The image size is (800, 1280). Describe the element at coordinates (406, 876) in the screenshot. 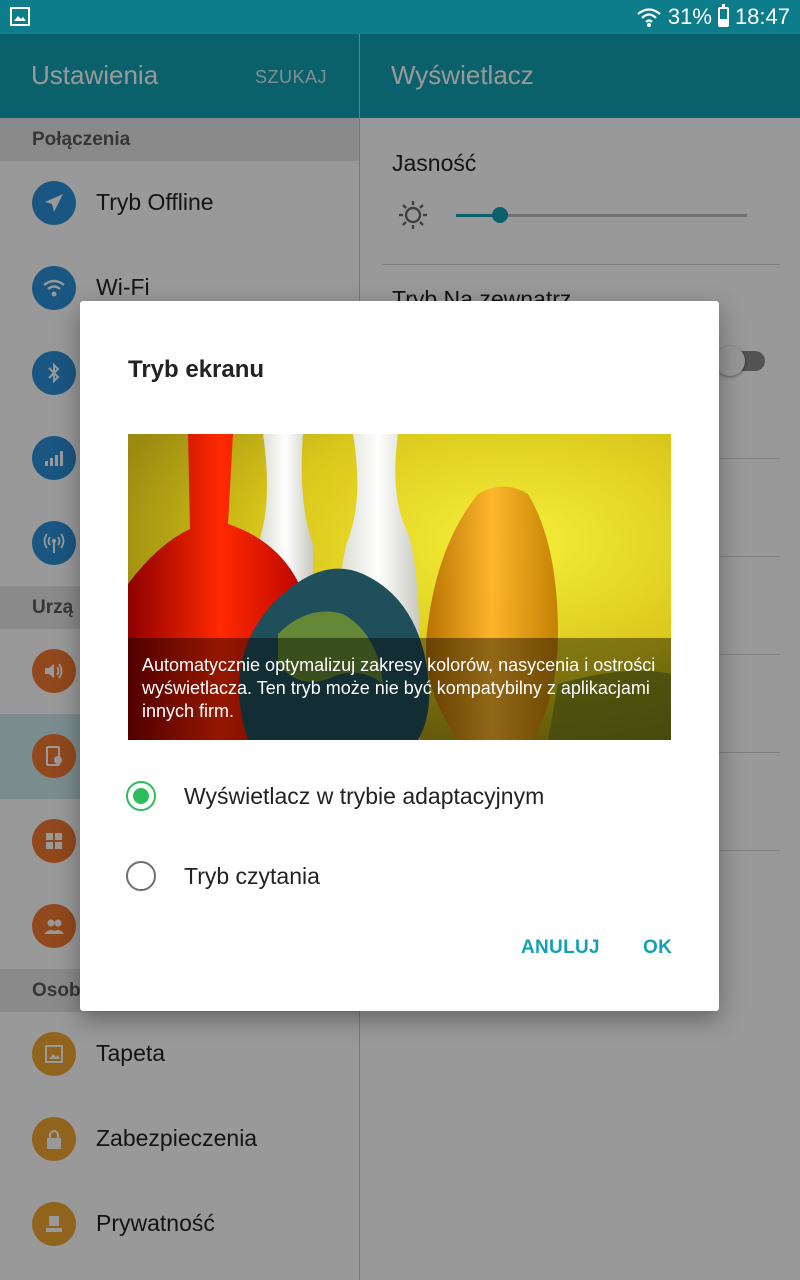

I see `option-reading-mode: Tryb czytania` at that location.